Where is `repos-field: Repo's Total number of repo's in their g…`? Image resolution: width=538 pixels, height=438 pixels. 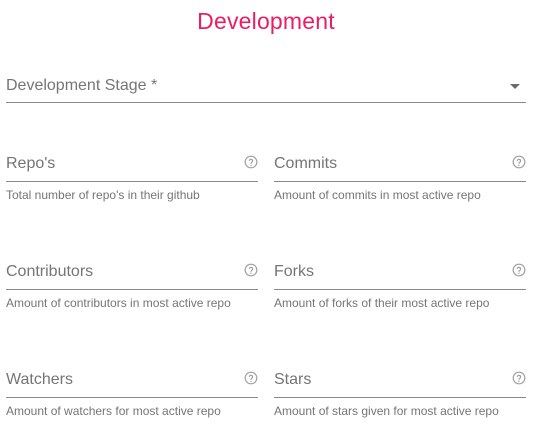 repos-field: Repo's Total number of repo's in their g… is located at coordinates (132, 179).